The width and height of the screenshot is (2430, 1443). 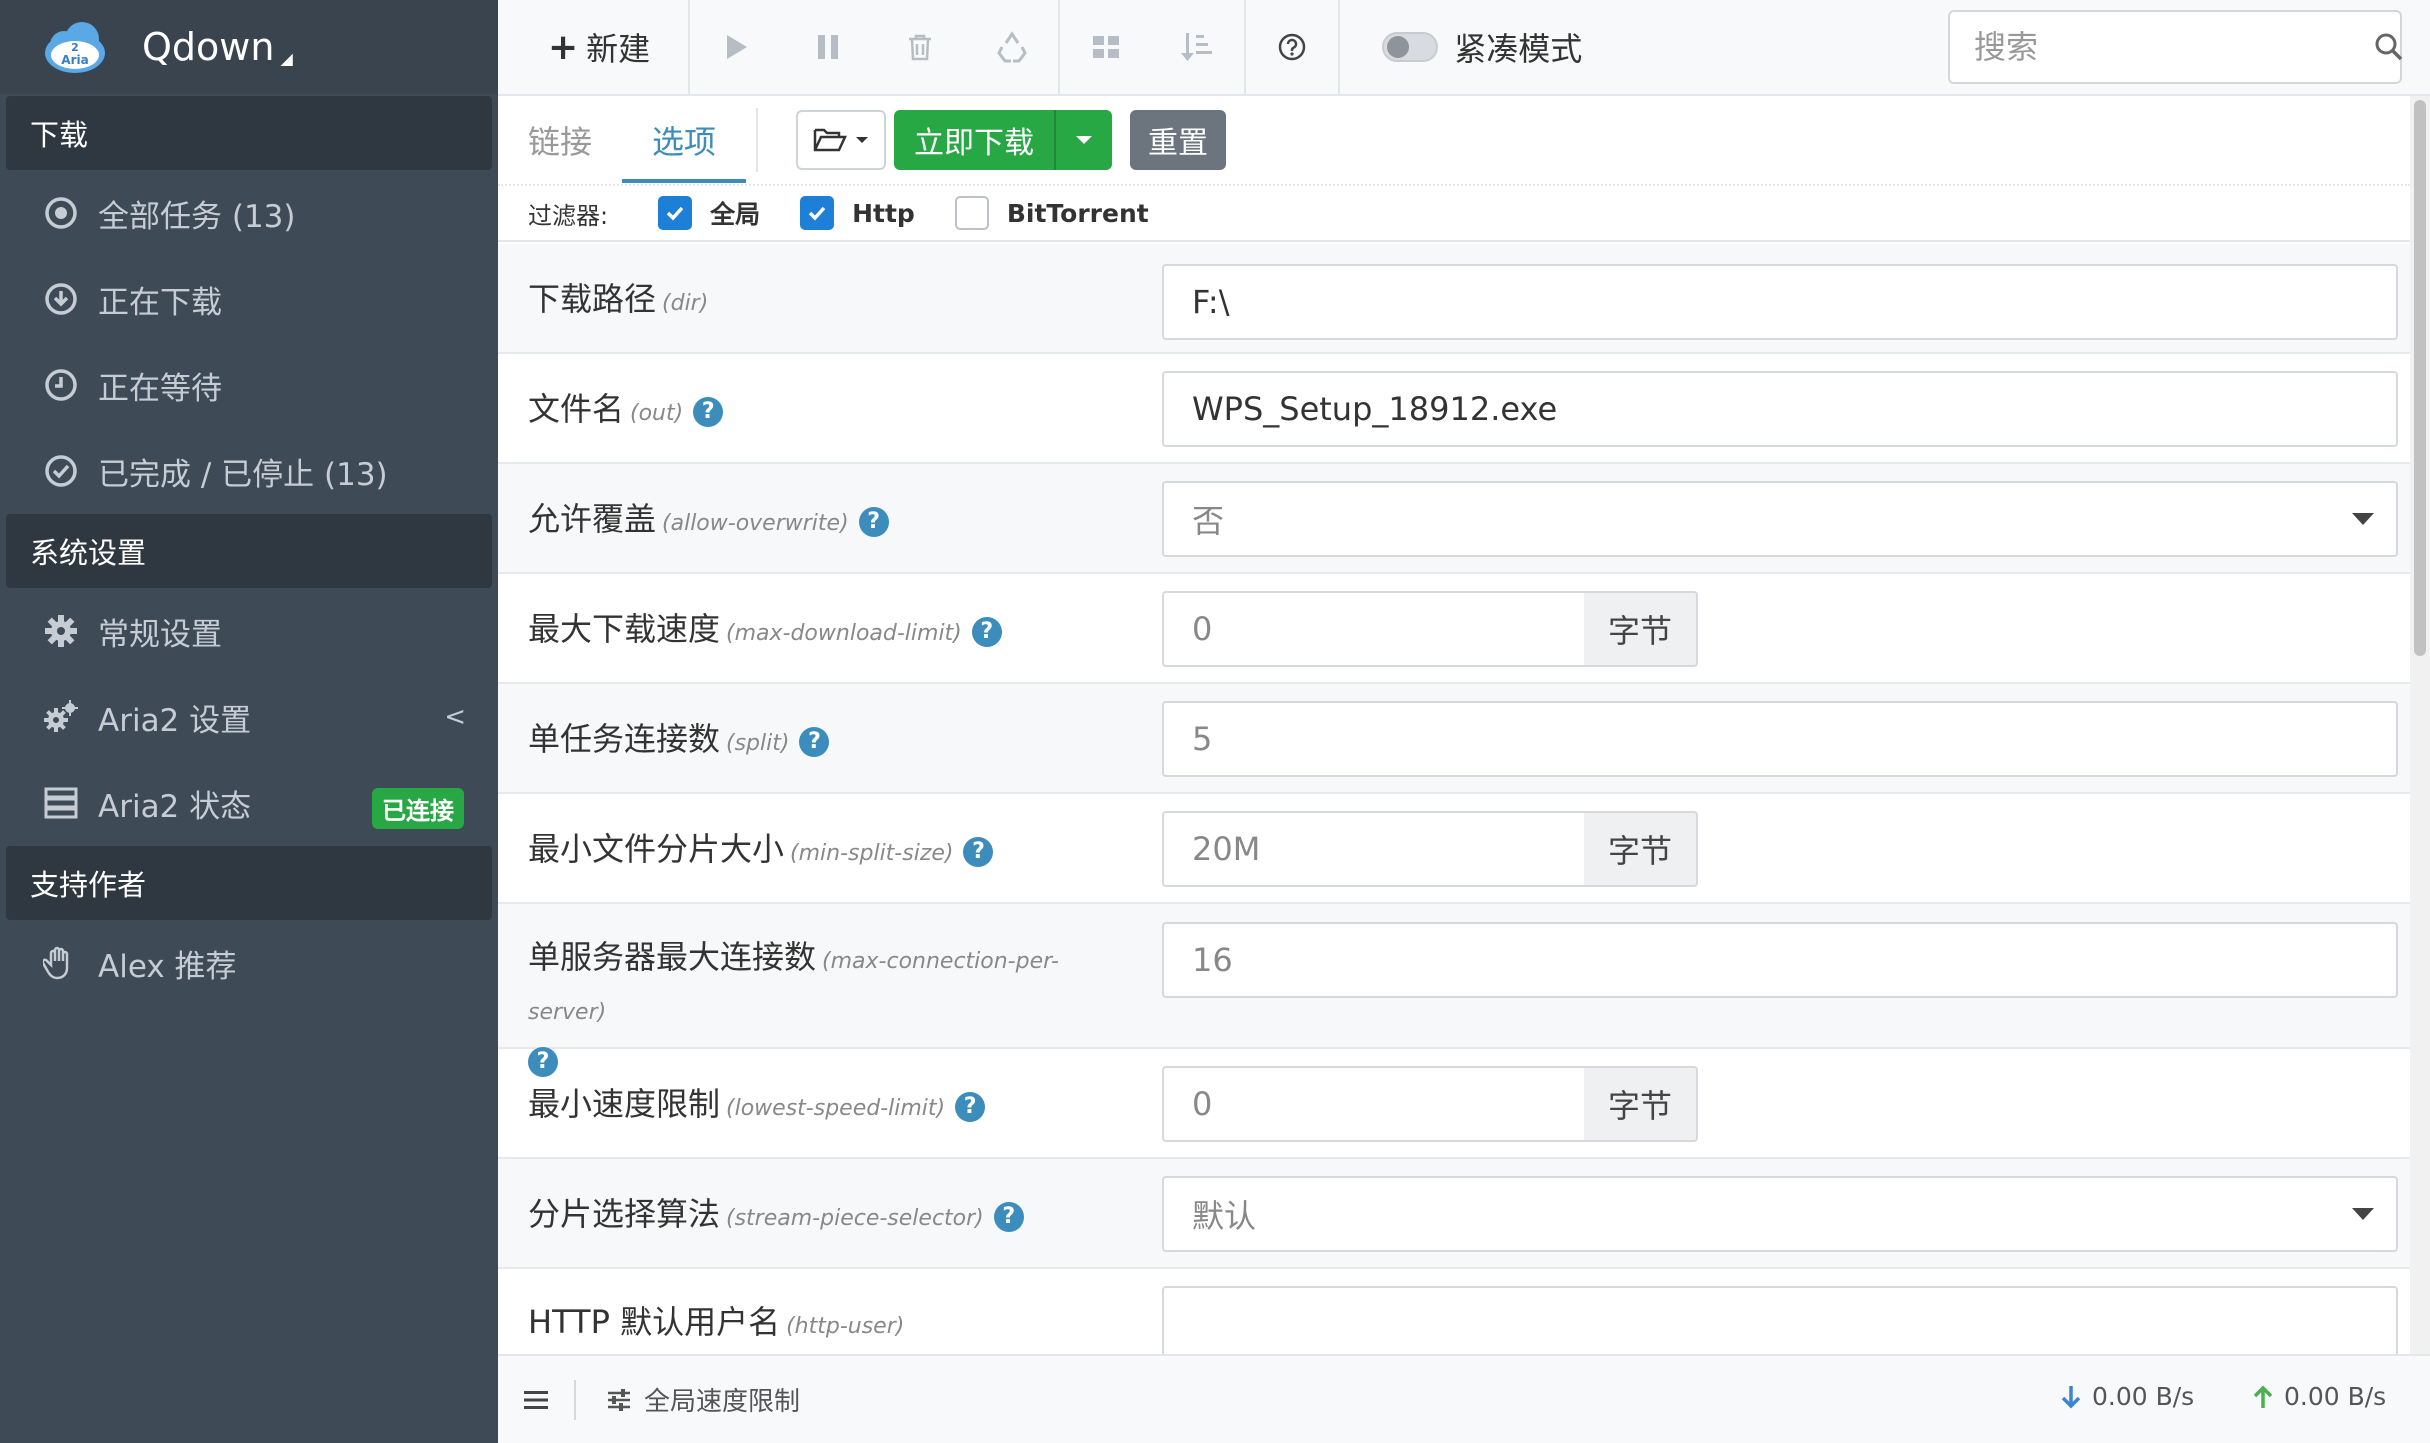 I want to click on hamburger-icon, so click(x=536, y=1399).